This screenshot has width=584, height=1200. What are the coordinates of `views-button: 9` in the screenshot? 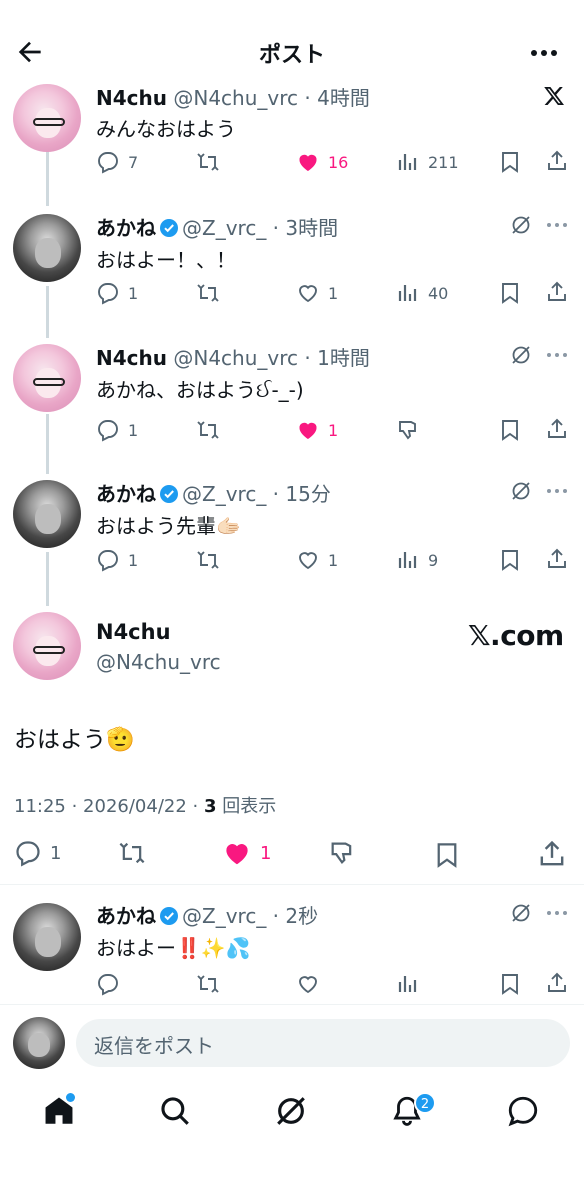 It's located at (417, 560).